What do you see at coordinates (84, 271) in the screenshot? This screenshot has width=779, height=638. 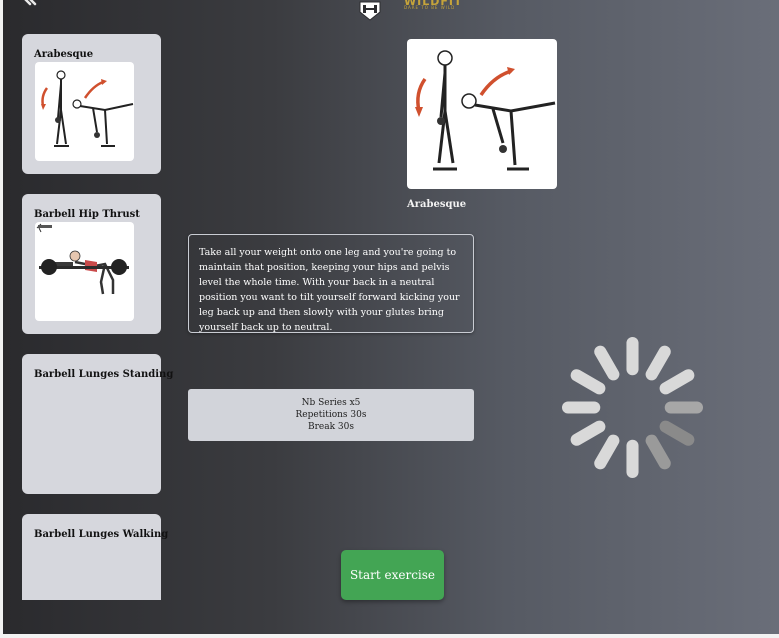 I see `hip-thrust-thumbnail` at bounding box center [84, 271].